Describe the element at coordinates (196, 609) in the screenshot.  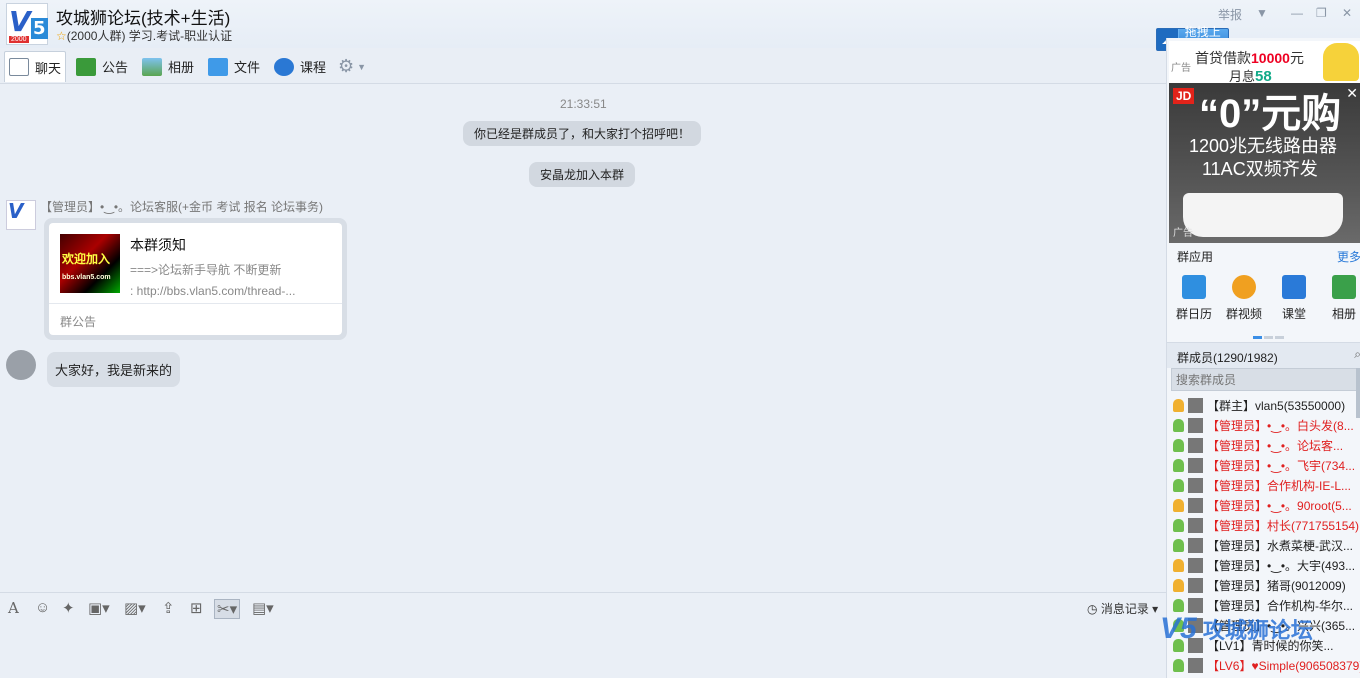
I see `gift-icon: ⊞` at that location.